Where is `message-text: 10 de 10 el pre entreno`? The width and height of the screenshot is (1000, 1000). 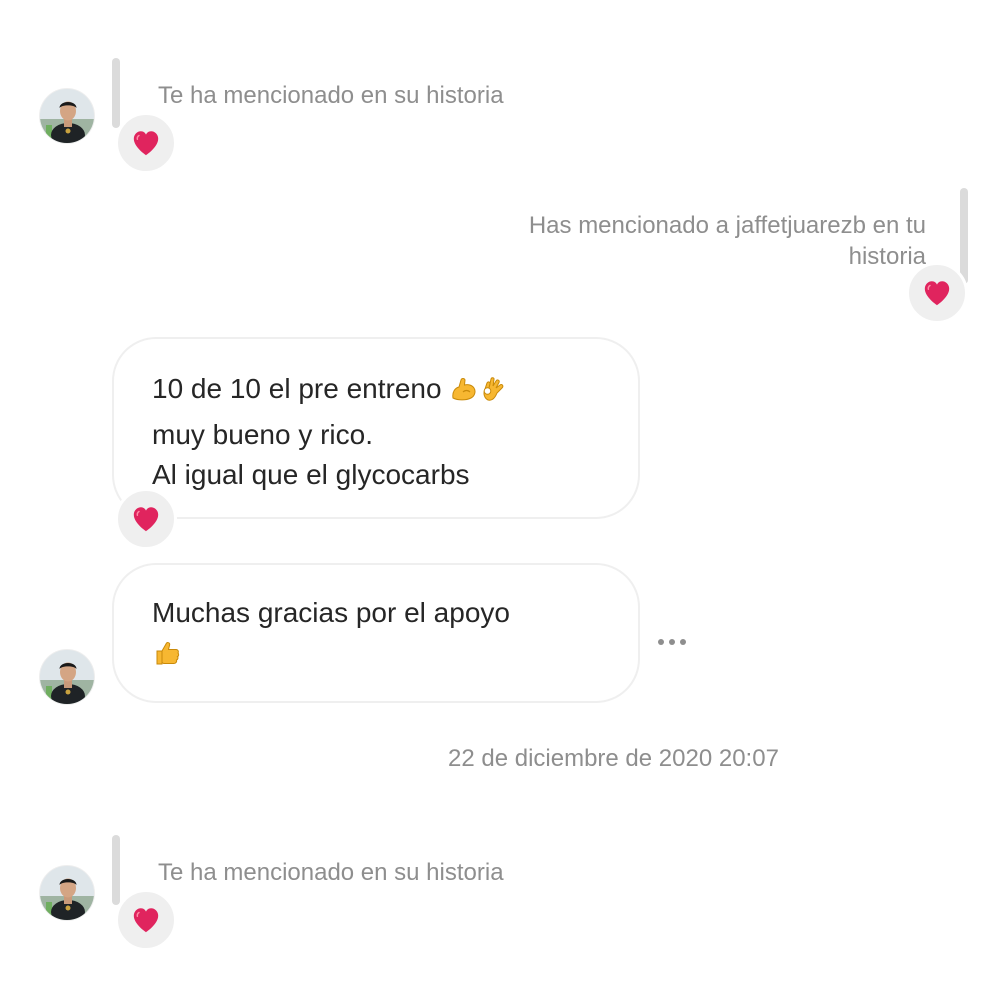
message-text: 10 de 10 el pre entreno is located at coordinates (297, 388).